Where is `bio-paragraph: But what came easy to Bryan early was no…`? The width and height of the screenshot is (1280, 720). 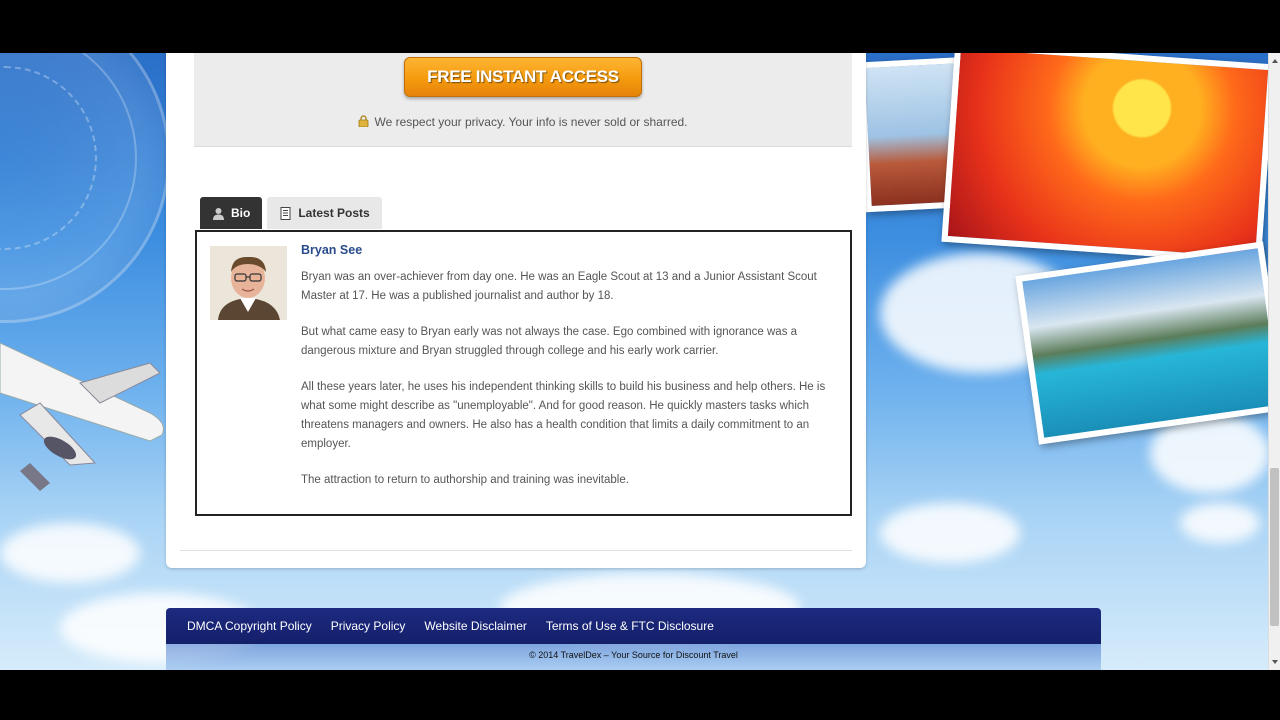 bio-paragraph: But what came easy to Bryan early was no… is located at coordinates (549, 341).